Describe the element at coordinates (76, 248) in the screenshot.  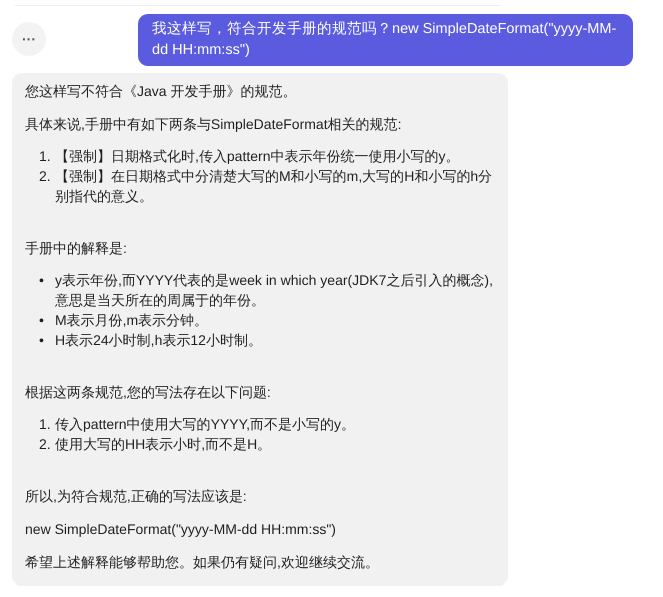
I see `reply-paragraph: 手册中的解释是:` at that location.